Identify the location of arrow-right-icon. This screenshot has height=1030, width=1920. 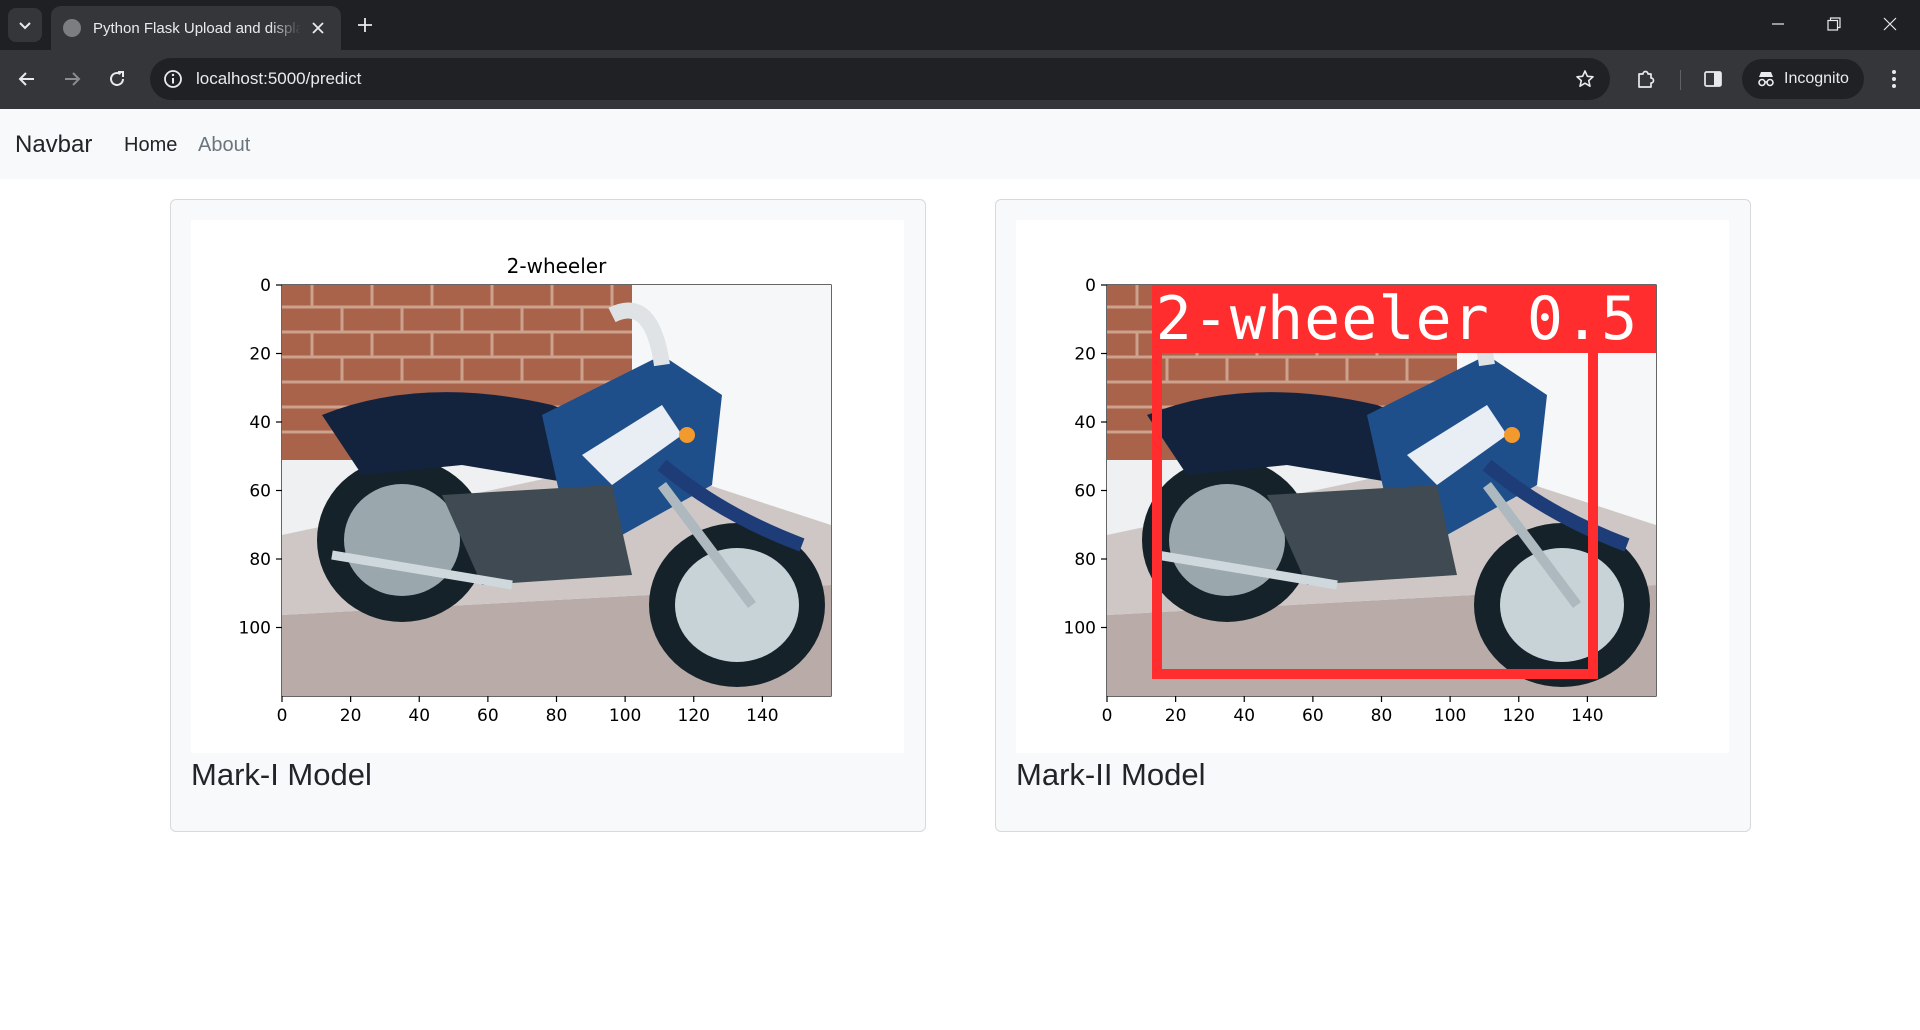
(73, 79).